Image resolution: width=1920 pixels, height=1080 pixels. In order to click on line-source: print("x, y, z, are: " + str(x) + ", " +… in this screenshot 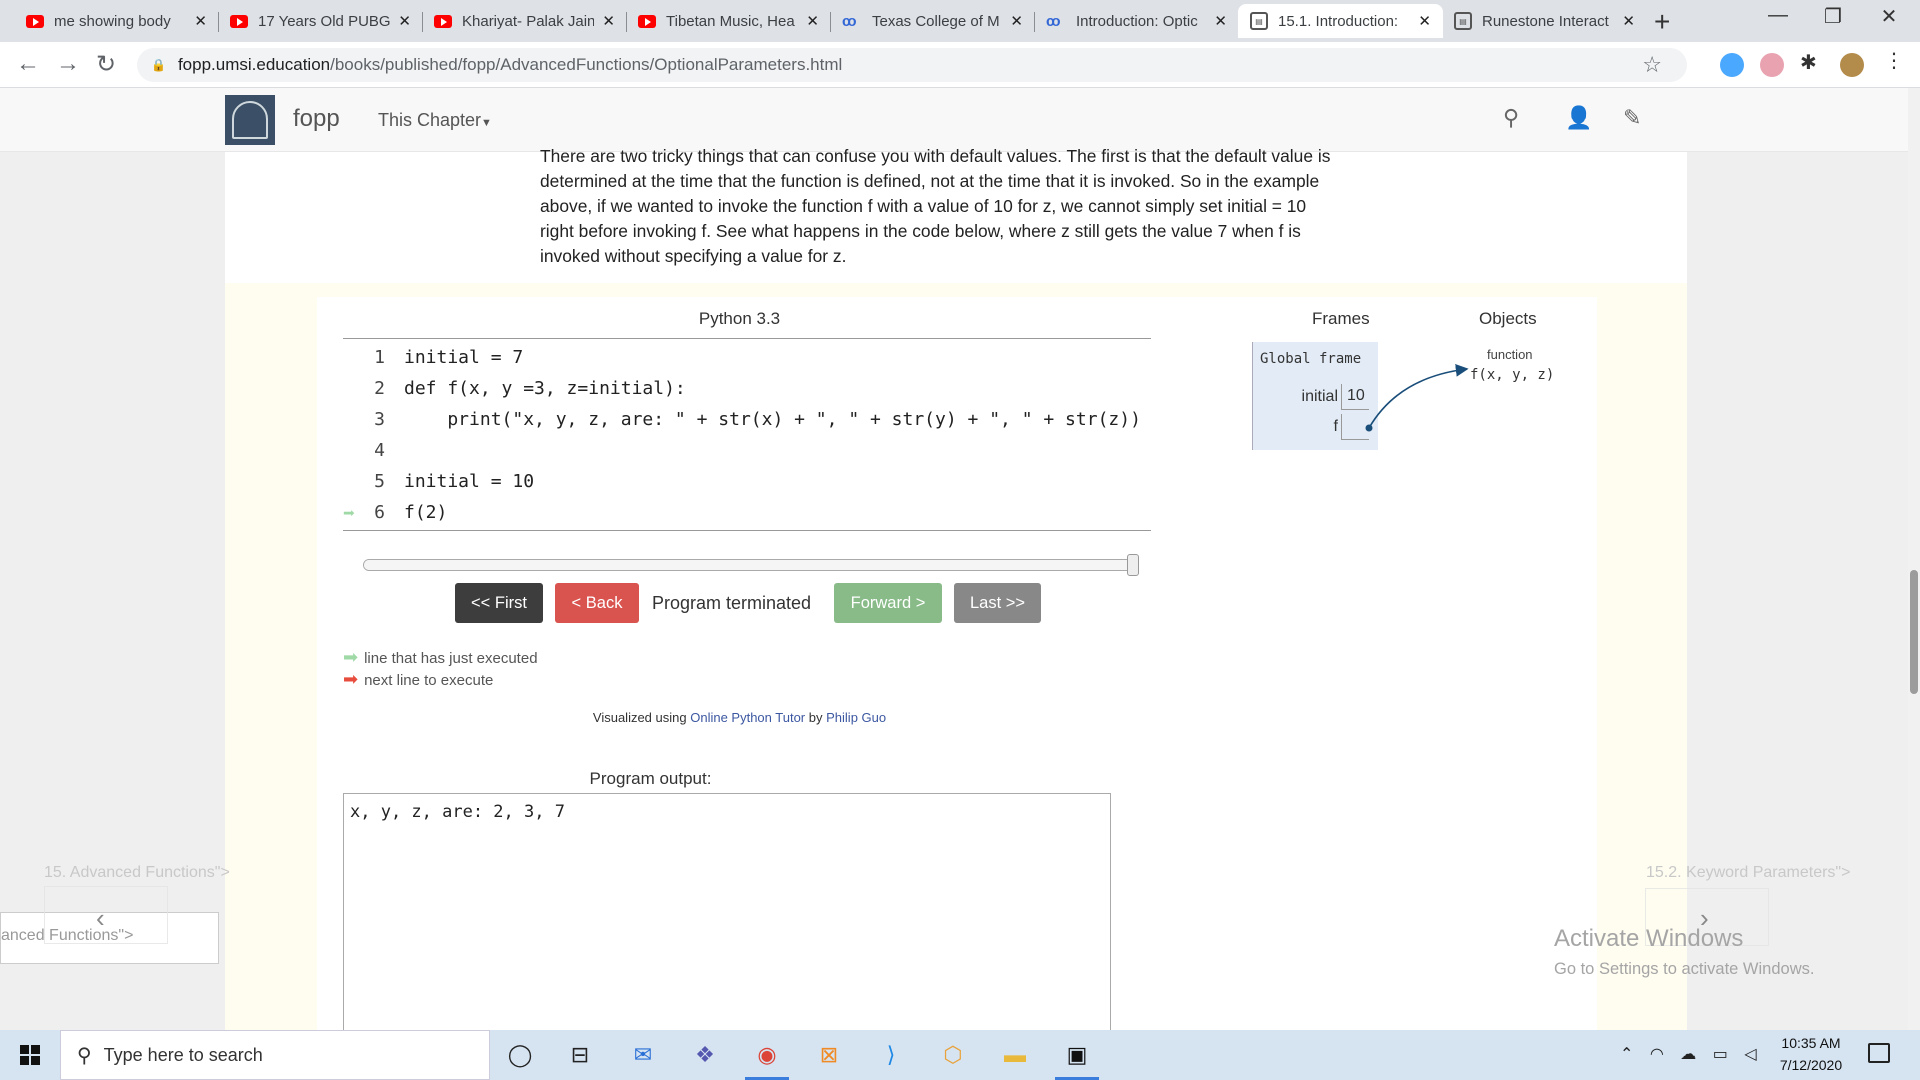, I will do `click(772, 419)`.